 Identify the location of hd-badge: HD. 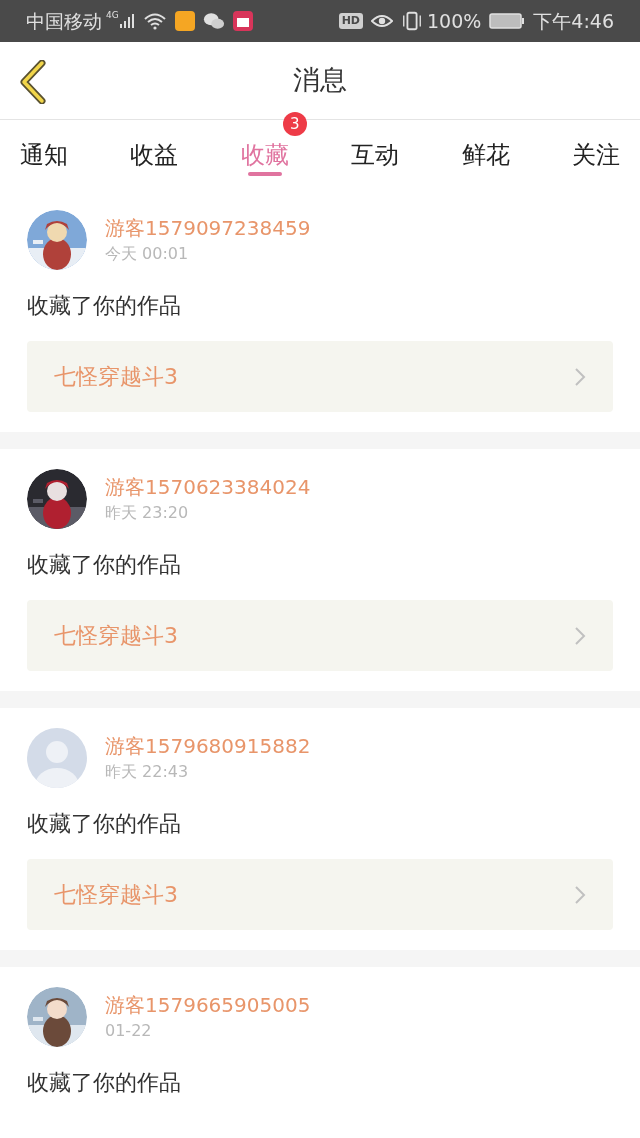
(350, 21).